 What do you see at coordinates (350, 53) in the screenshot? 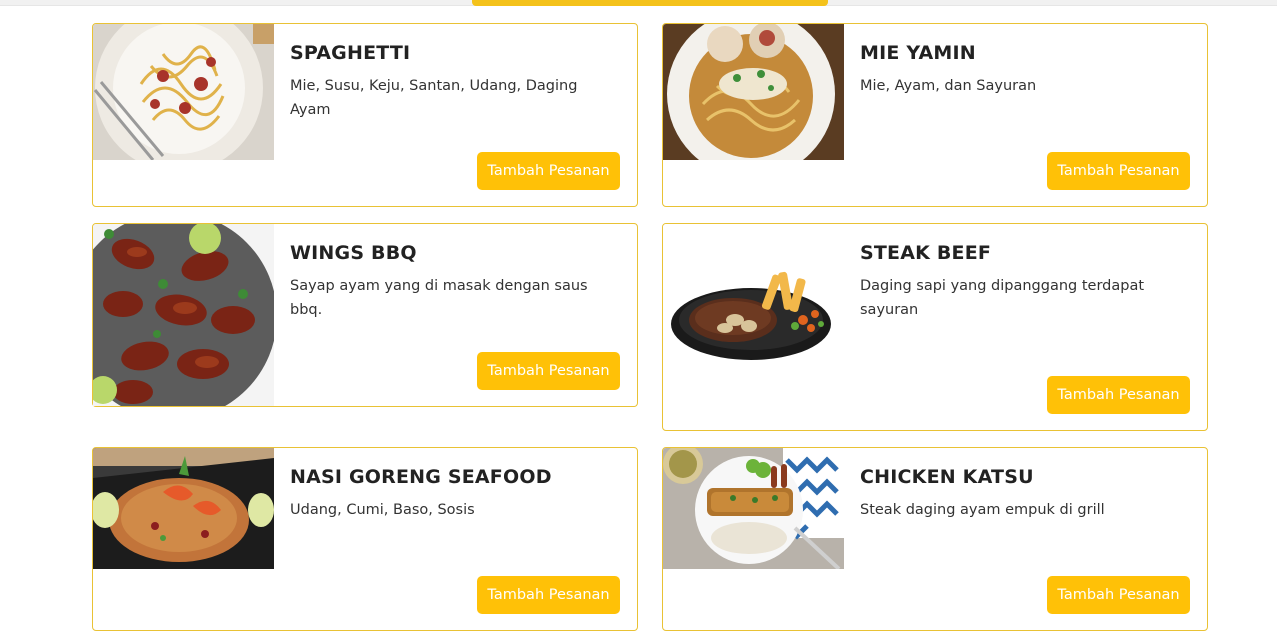
I see `menu-title: SPAGHETTI` at bounding box center [350, 53].